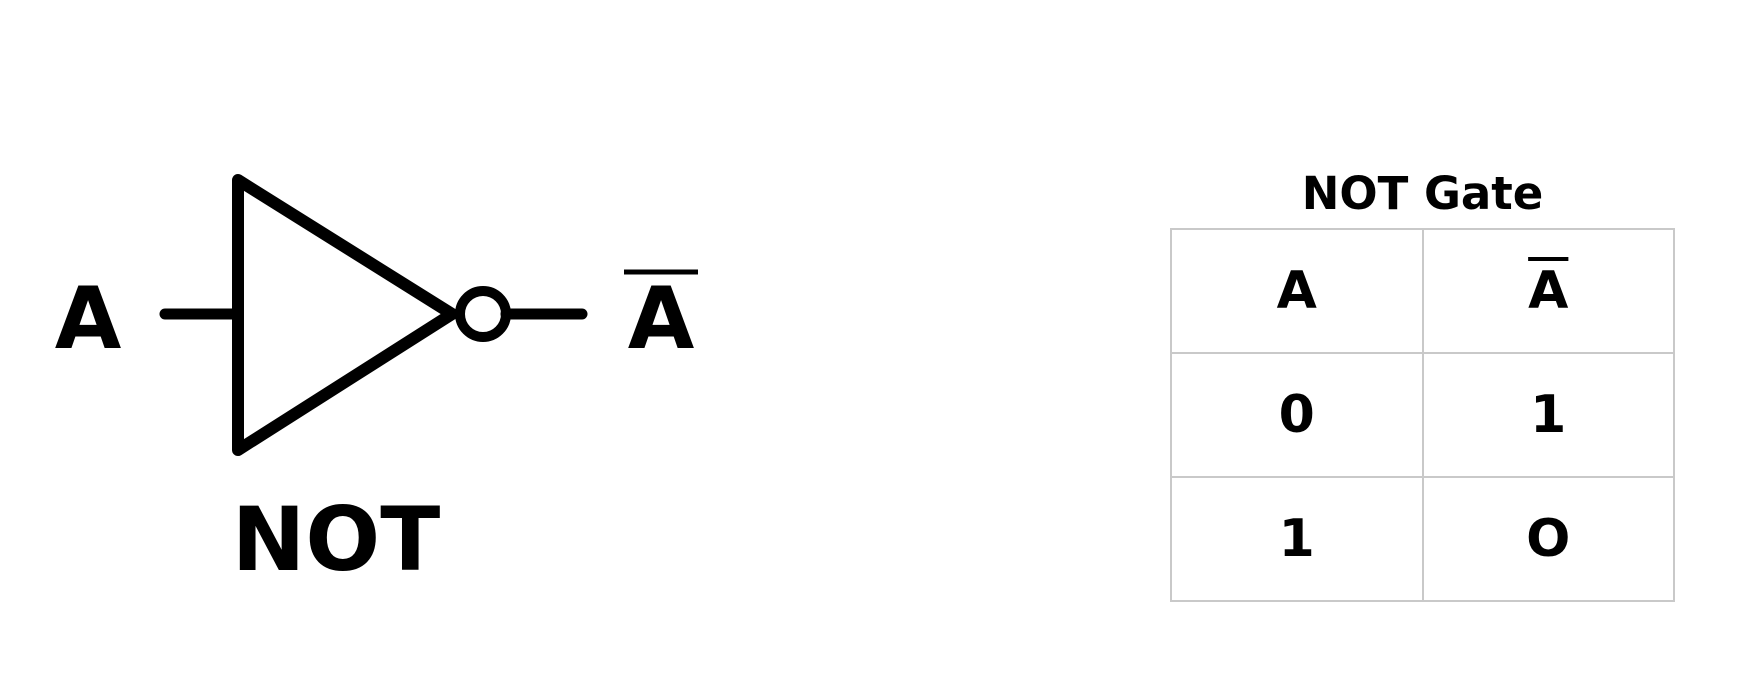 Image resolution: width=1758 pixels, height=690 pixels. Describe the element at coordinates (1297, 415) in the screenshot. I see `table-cell: 0` at that location.